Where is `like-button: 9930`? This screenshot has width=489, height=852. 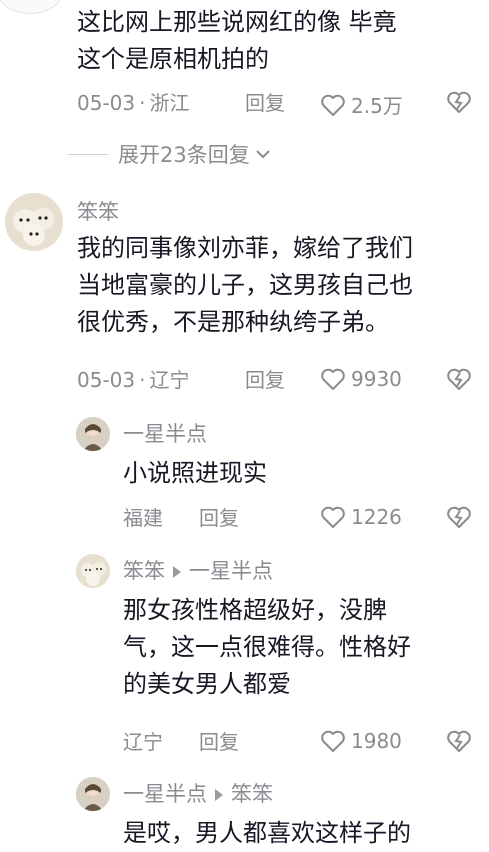 like-button: 9930 is located at coordinates (361, 379).